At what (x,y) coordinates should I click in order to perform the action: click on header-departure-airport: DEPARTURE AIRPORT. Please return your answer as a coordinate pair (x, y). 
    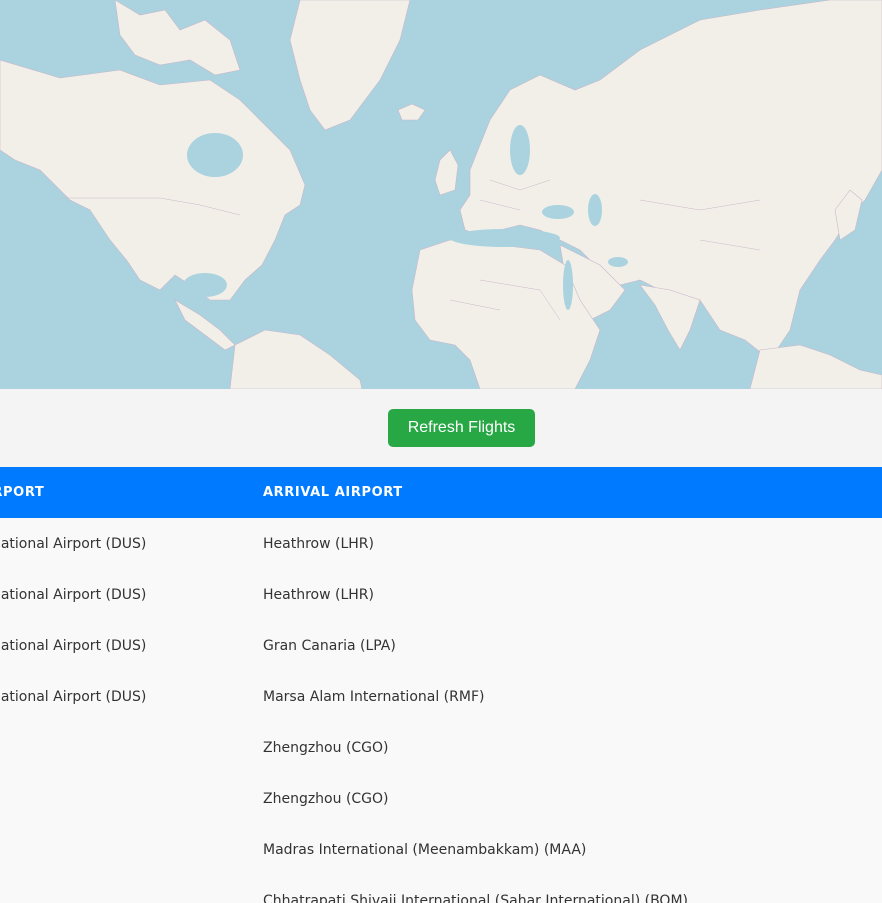
    Looking at the image, I should click on (22, 492).